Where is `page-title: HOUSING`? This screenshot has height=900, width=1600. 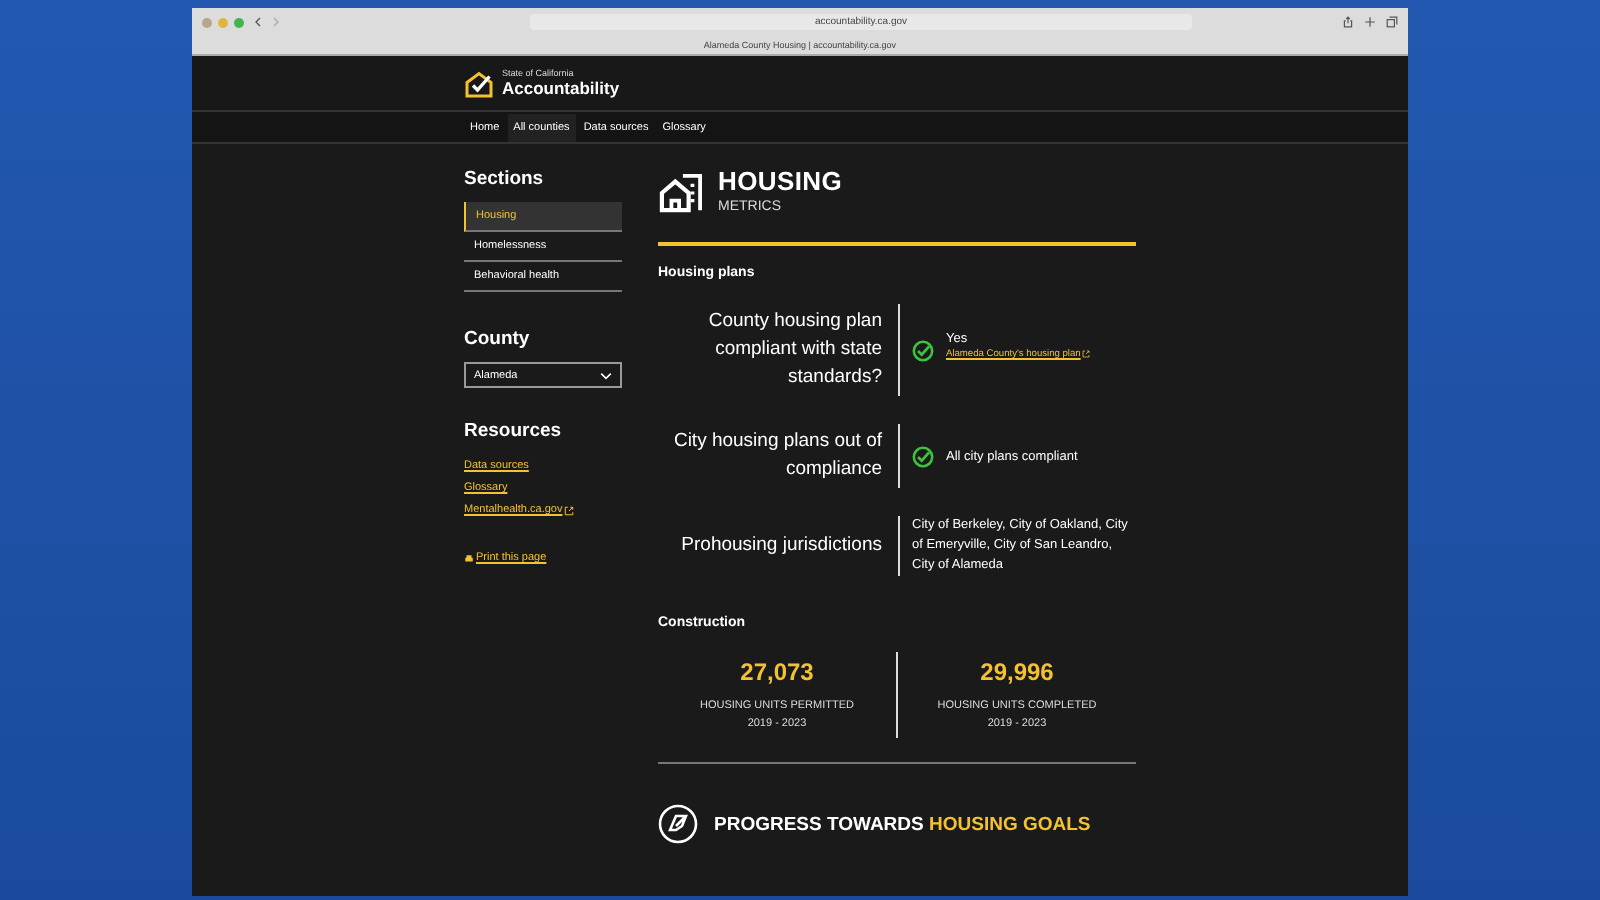 page-title: HOUSING is located at coordinates (780, 181).